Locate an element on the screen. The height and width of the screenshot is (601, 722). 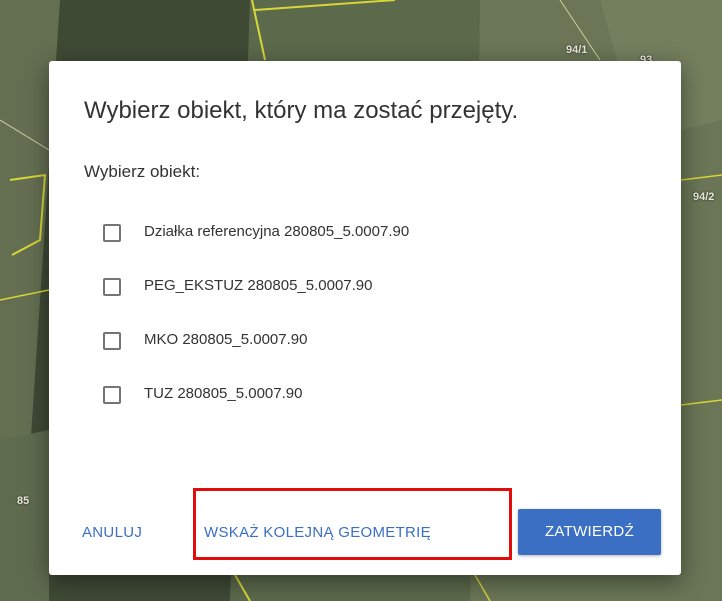
option-label: MKO 280805_5.0007.90 is located at coordinates (226, 339).